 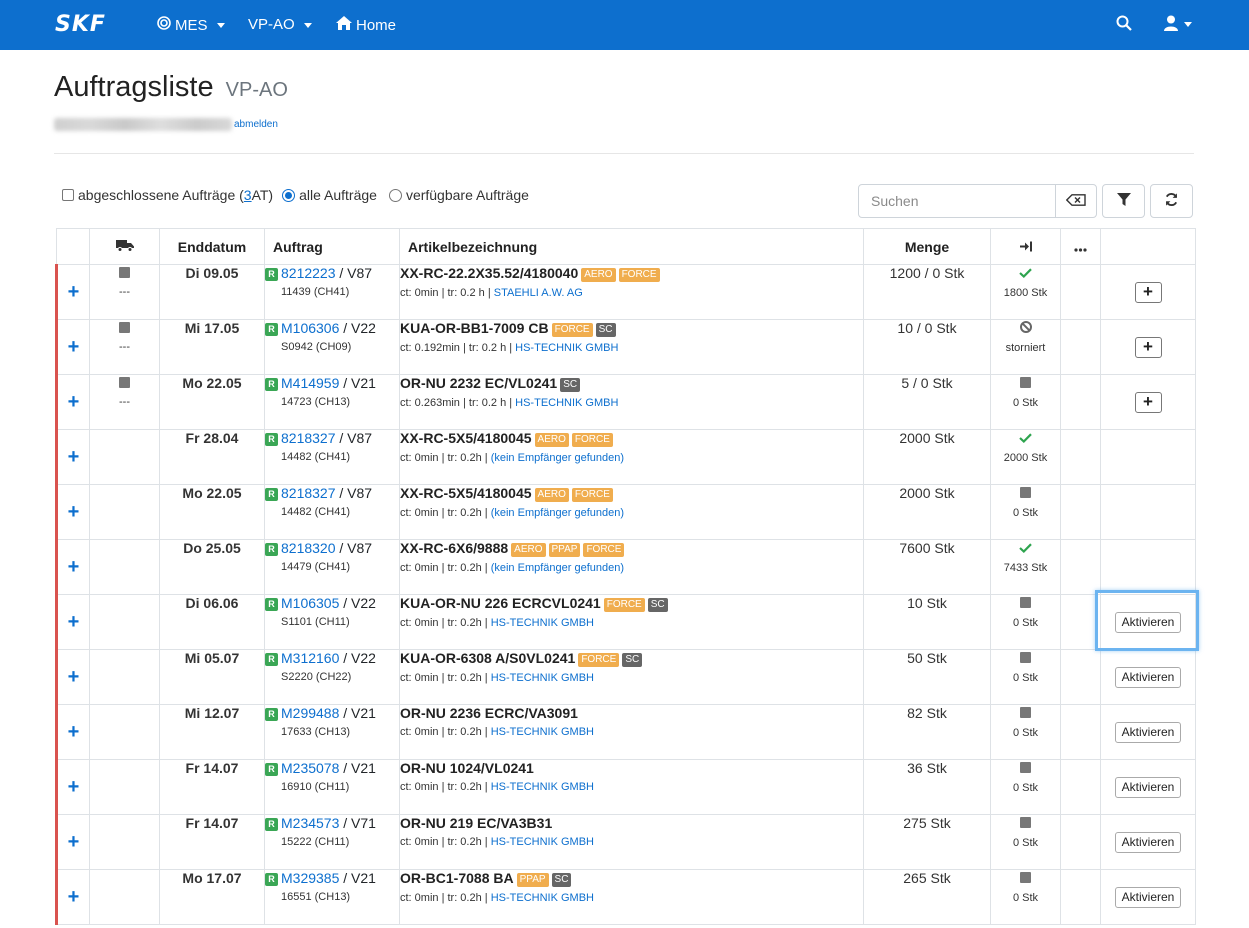 I want to click on search-icon, so click(x=1124, y=24).